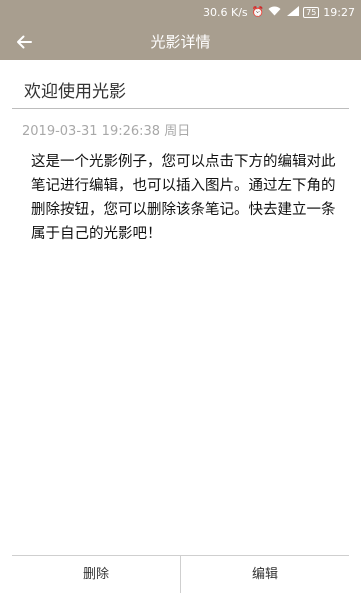  Describe the element at coordinates (96, 574) in the screenshot. I see `delete-button: 删除` at that location.